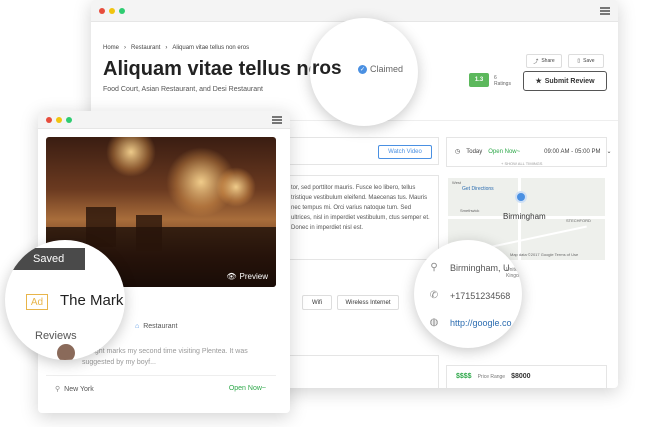  What do you see at coordinates (544, 254) in the screenshot?
I see `map-attribution: Map data ©2017 Google Terms of Use` at bounding box center [544, 254].